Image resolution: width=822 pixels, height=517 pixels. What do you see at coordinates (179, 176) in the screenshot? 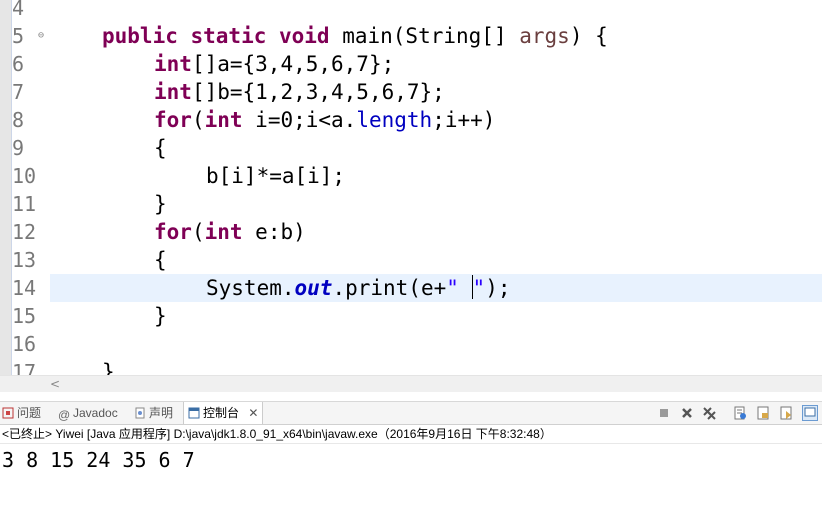
I see `code-line: 10 b[i]*=a[i];` at bounding box center [179, 176].